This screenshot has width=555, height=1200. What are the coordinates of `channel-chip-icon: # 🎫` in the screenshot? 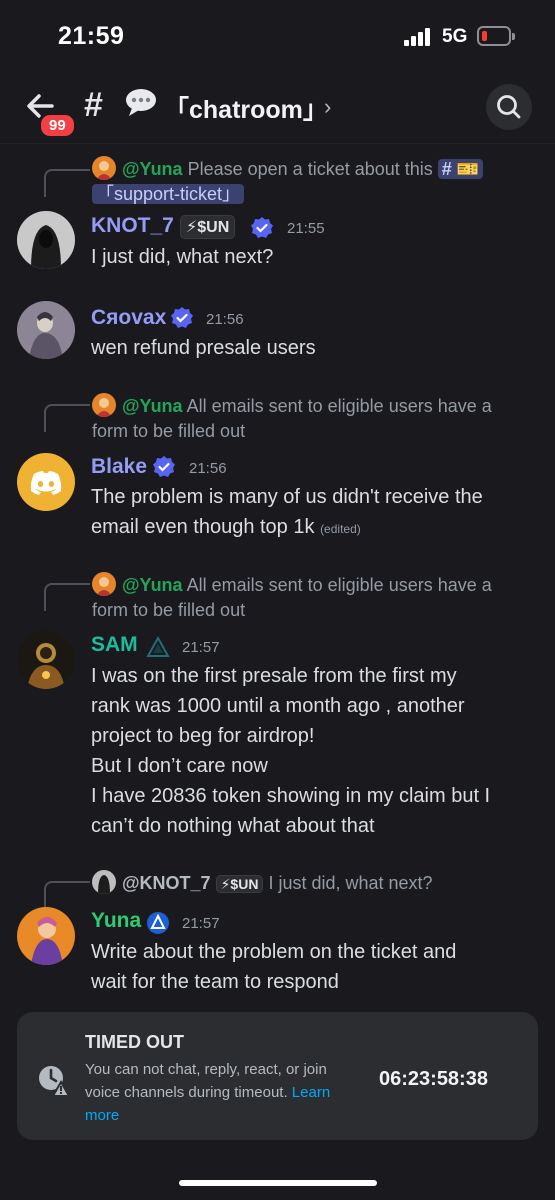 It's located at (460, 169).